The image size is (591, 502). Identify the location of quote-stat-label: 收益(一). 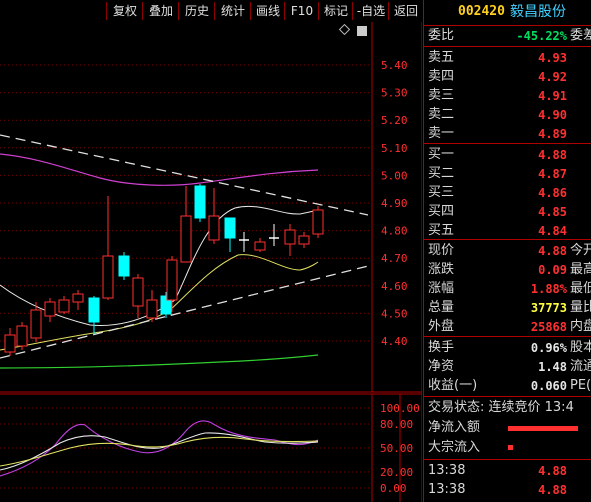
(453, 385).